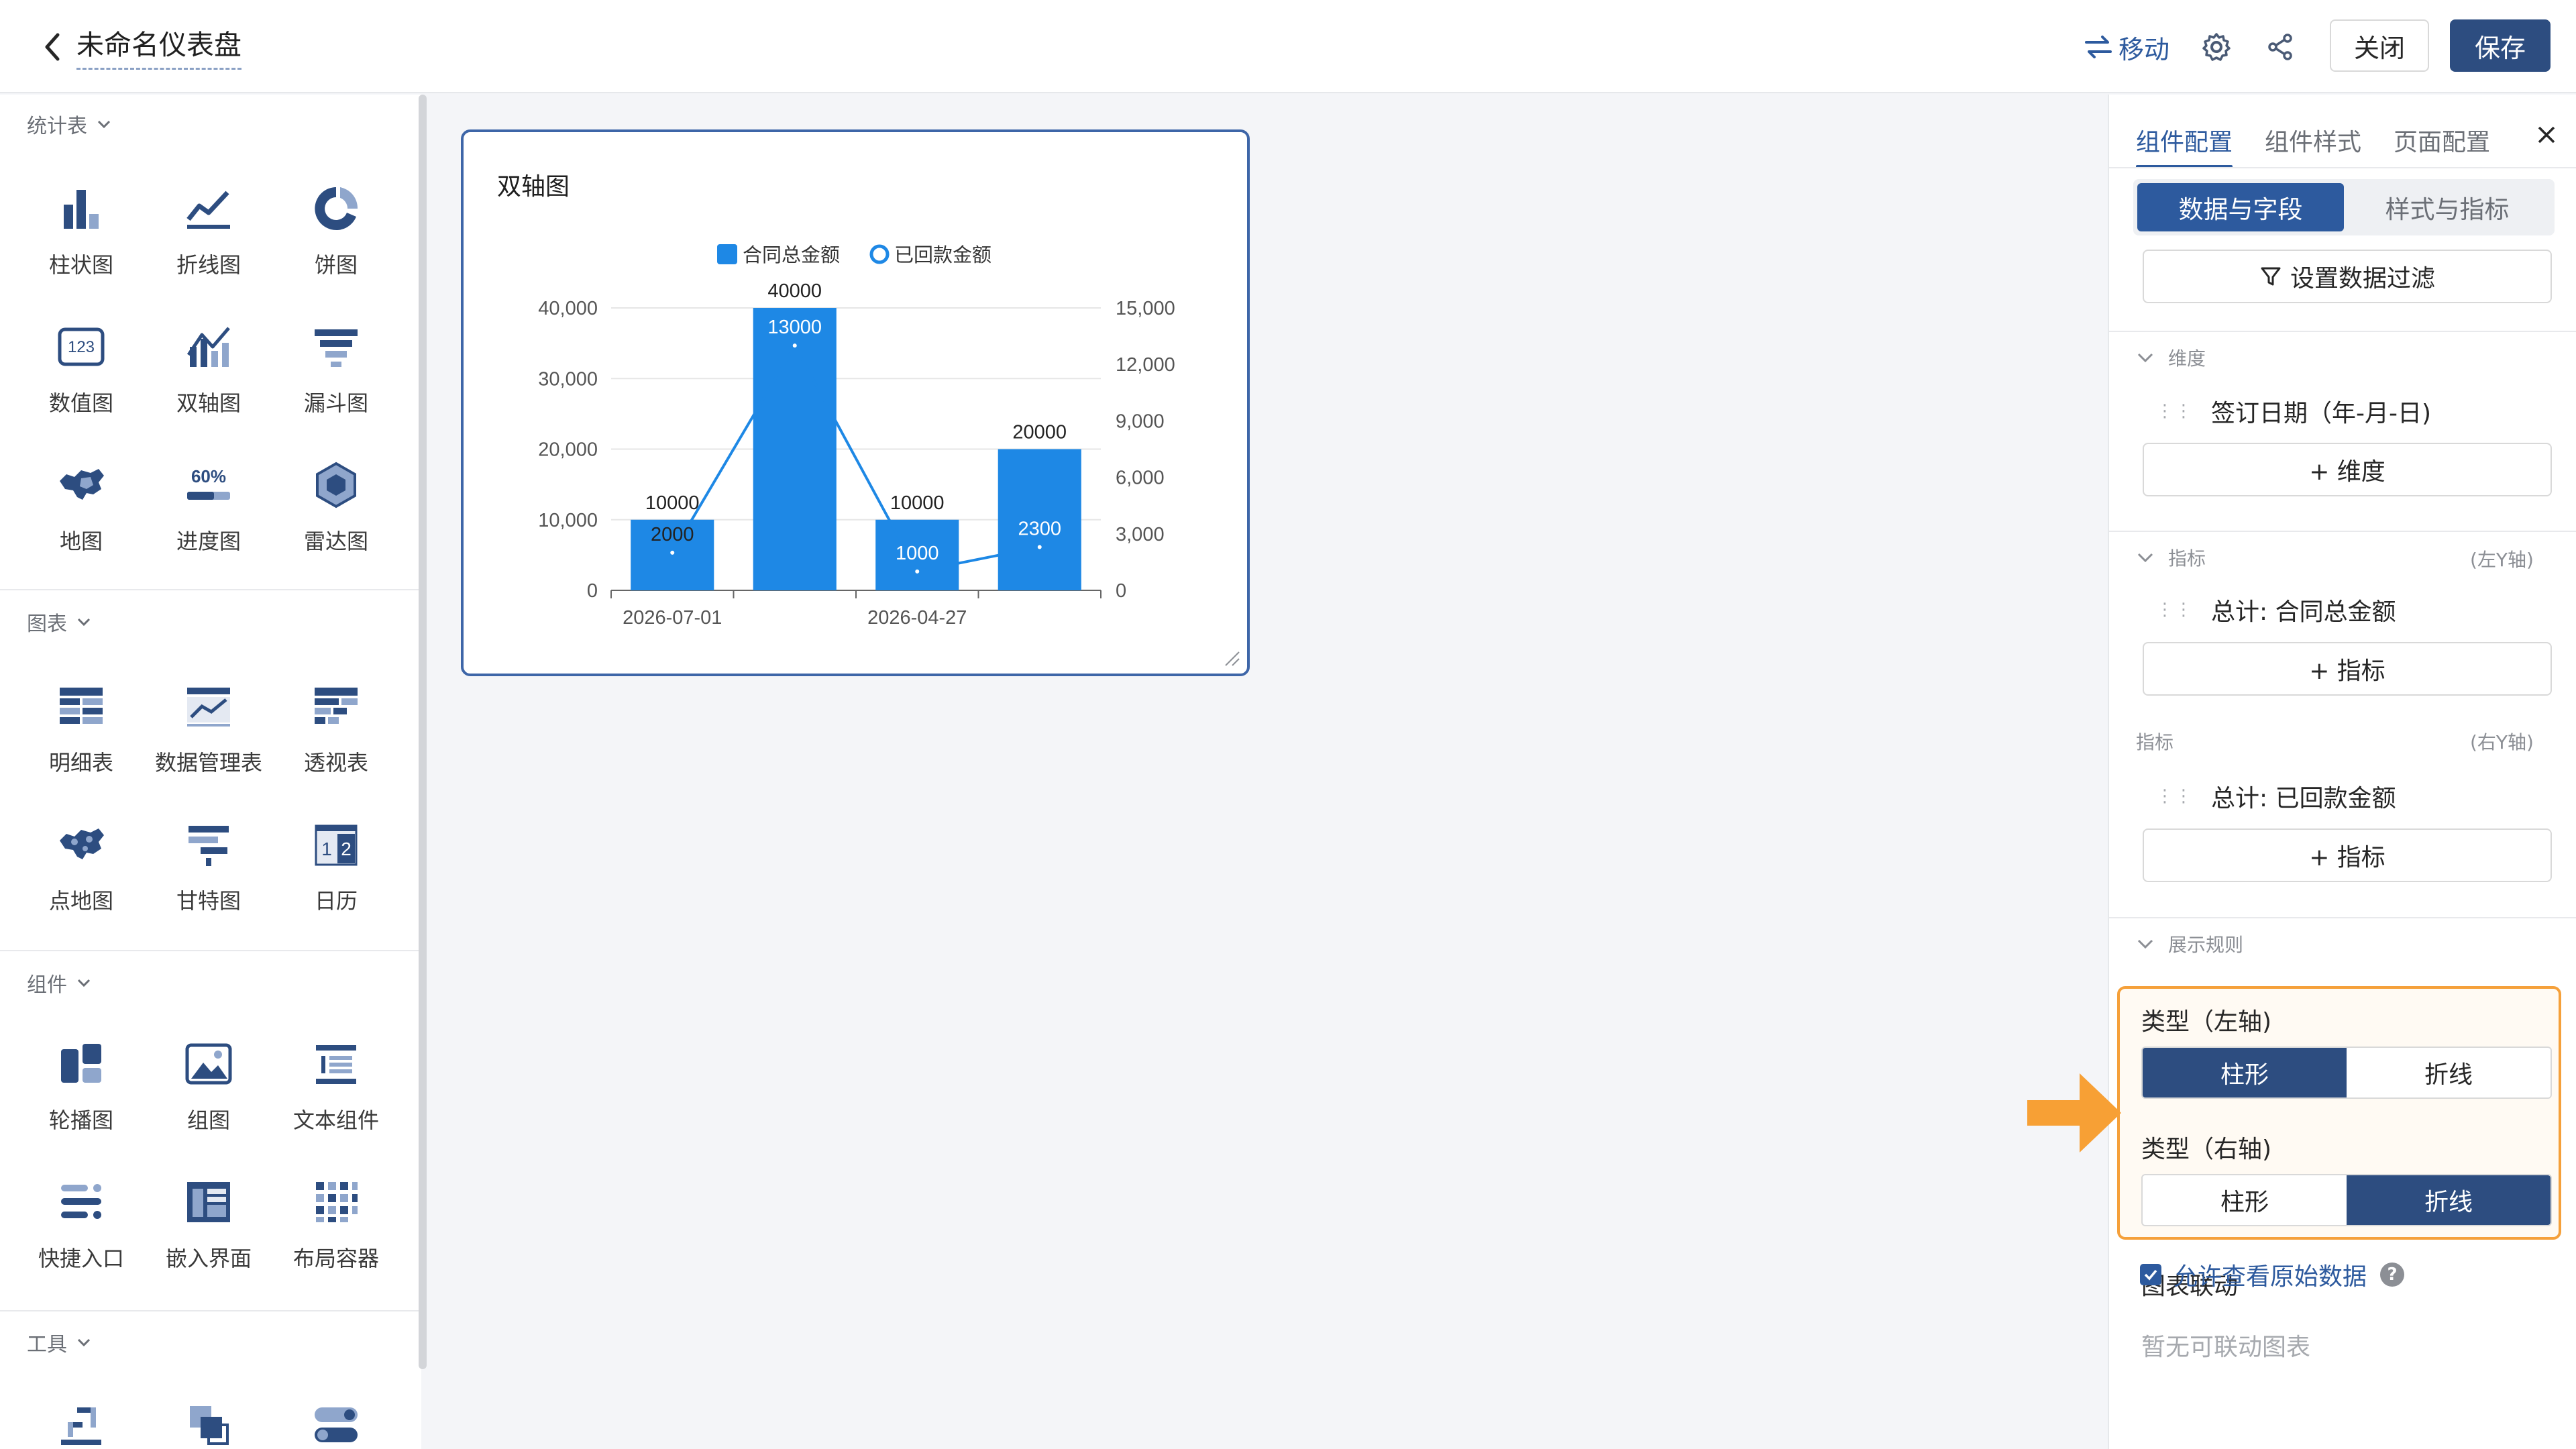 Image resolution: width=2576 pixels, height=1449 pixels. Describe the element at coordinates (336, 1422) in the screenshot. I see `tile-tool-toggle` at that location.